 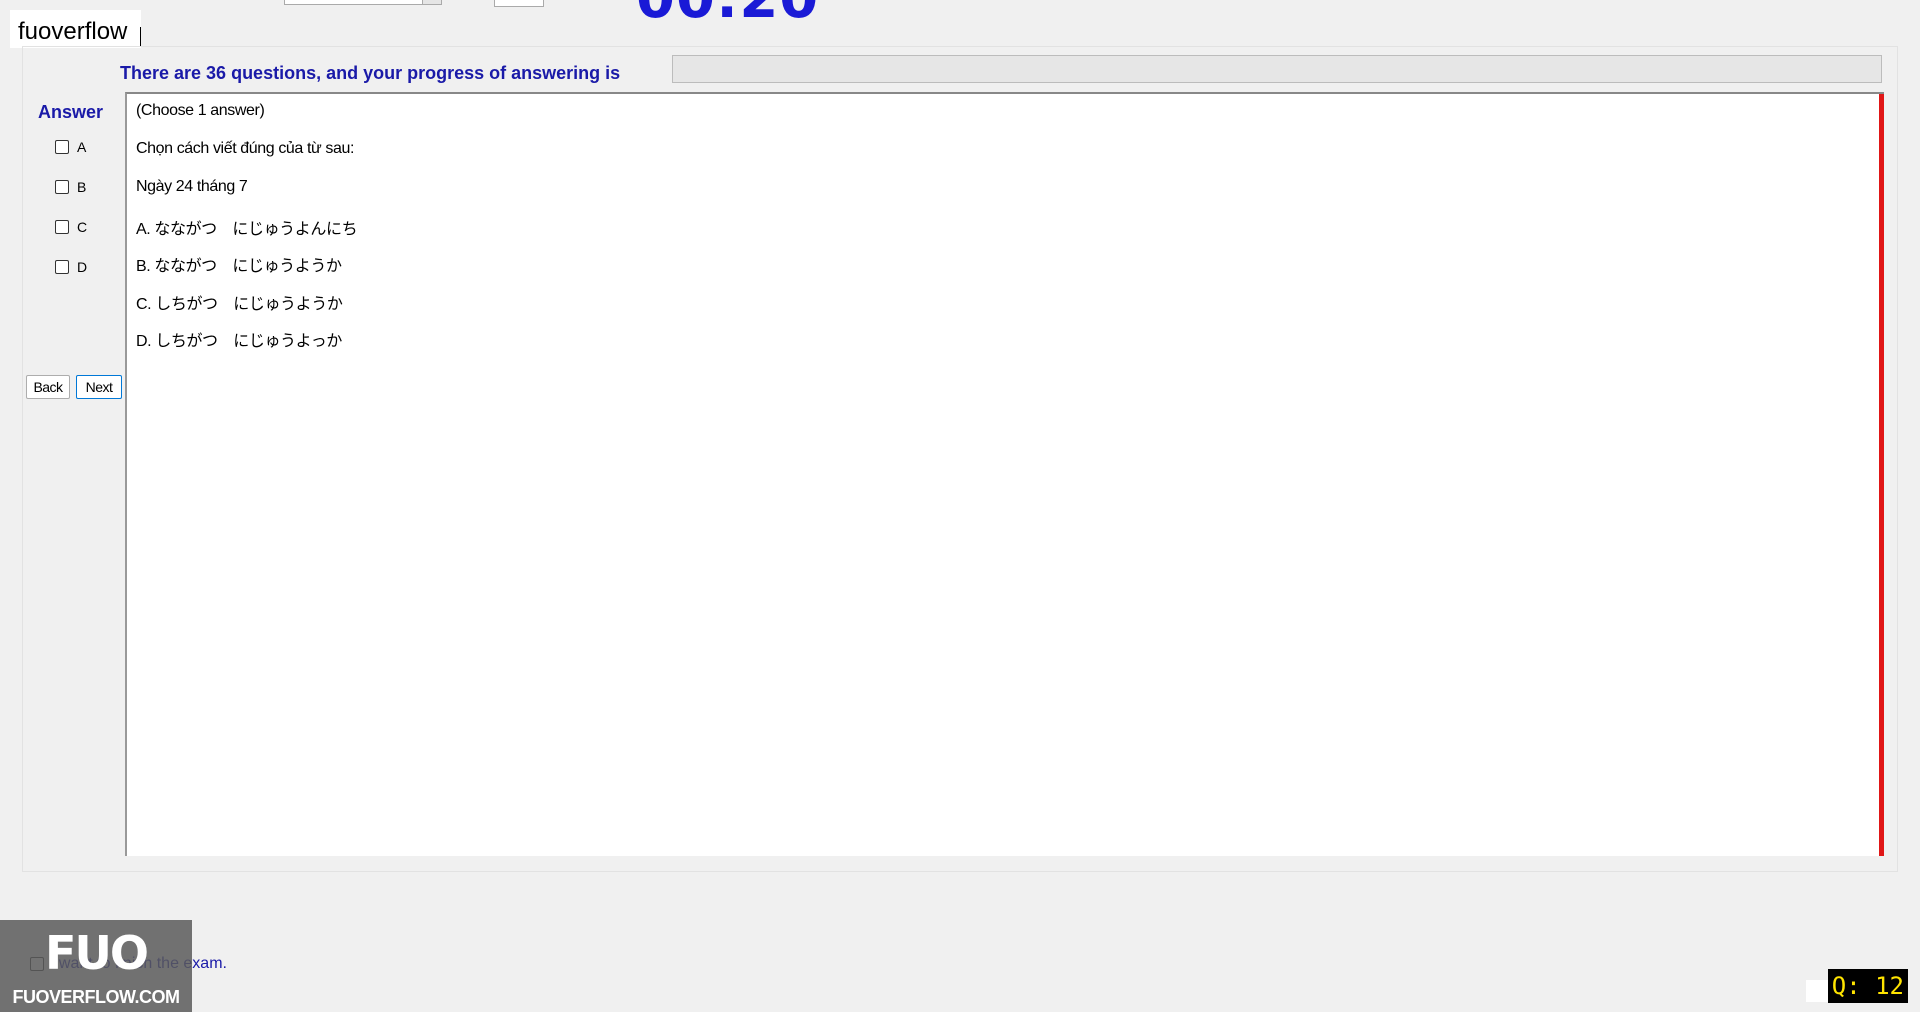 What do you see at coordinates (90, 187) in the screenshot?
I see `answer-option-b: B` at bounding box center [90, 187].